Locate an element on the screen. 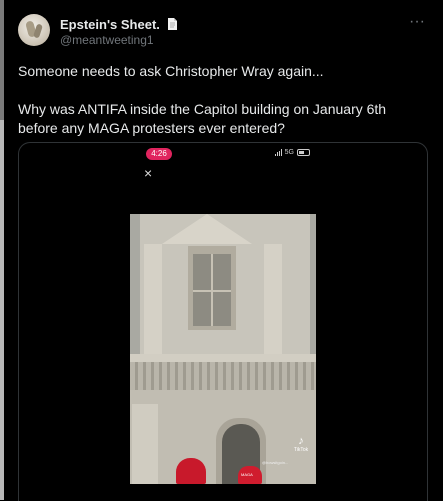 The image size is (443, 501). cornice-dentils is located at coordinates (223, 376).